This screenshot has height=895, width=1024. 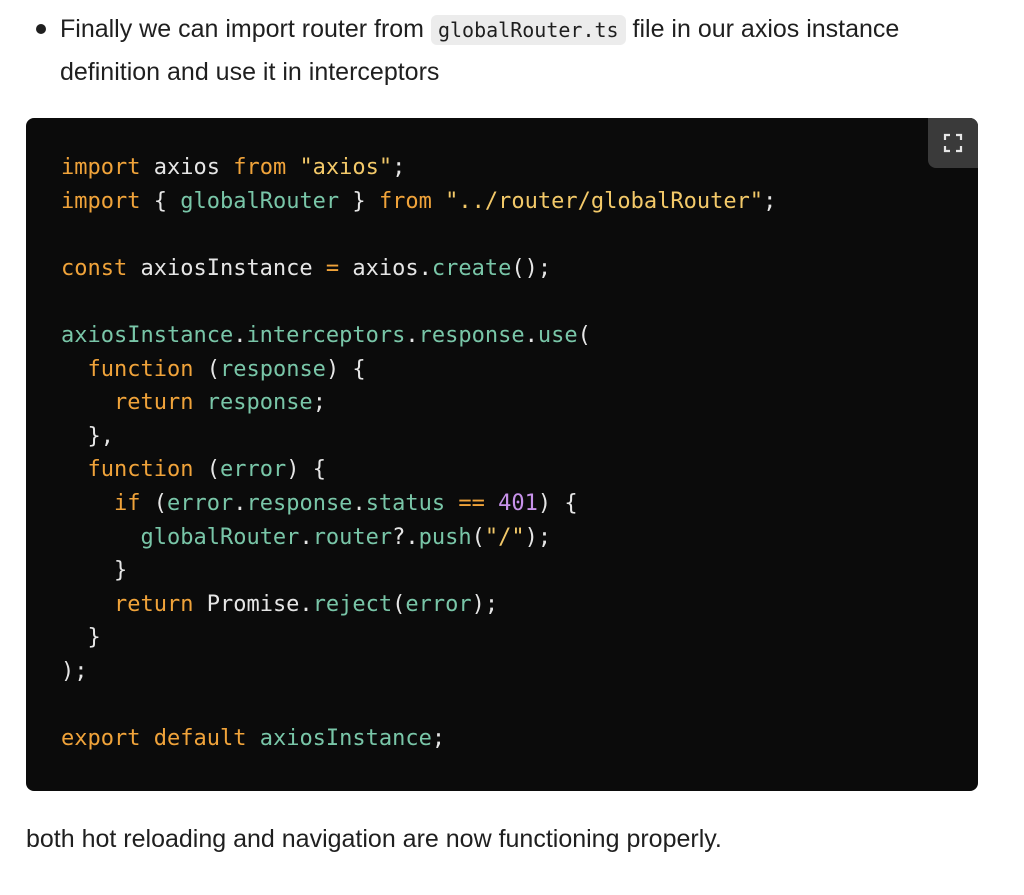 What do you see at coordinates (528, 30) in the screenshot?
I see `inline-code: globalRouter.ts` at bounding box center [528, 30].